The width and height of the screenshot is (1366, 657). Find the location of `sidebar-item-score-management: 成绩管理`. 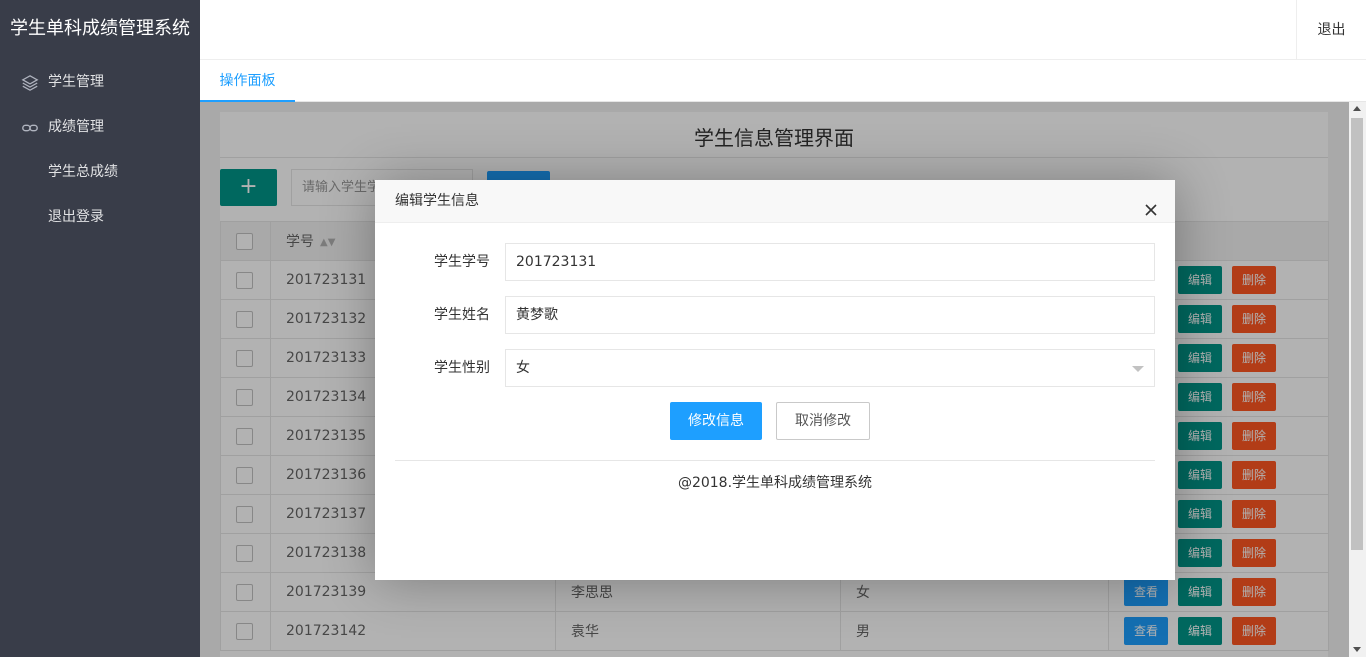

sidebar-item-score-management: 成绩管理 is located at coordinates (100, 127).